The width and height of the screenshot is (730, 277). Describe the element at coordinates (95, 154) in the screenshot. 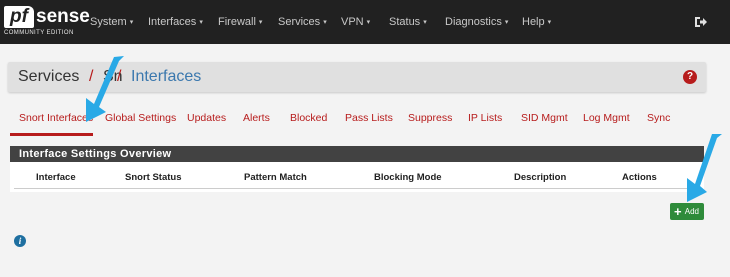

I see `panel-title: Interface Settings Overview` at that location.